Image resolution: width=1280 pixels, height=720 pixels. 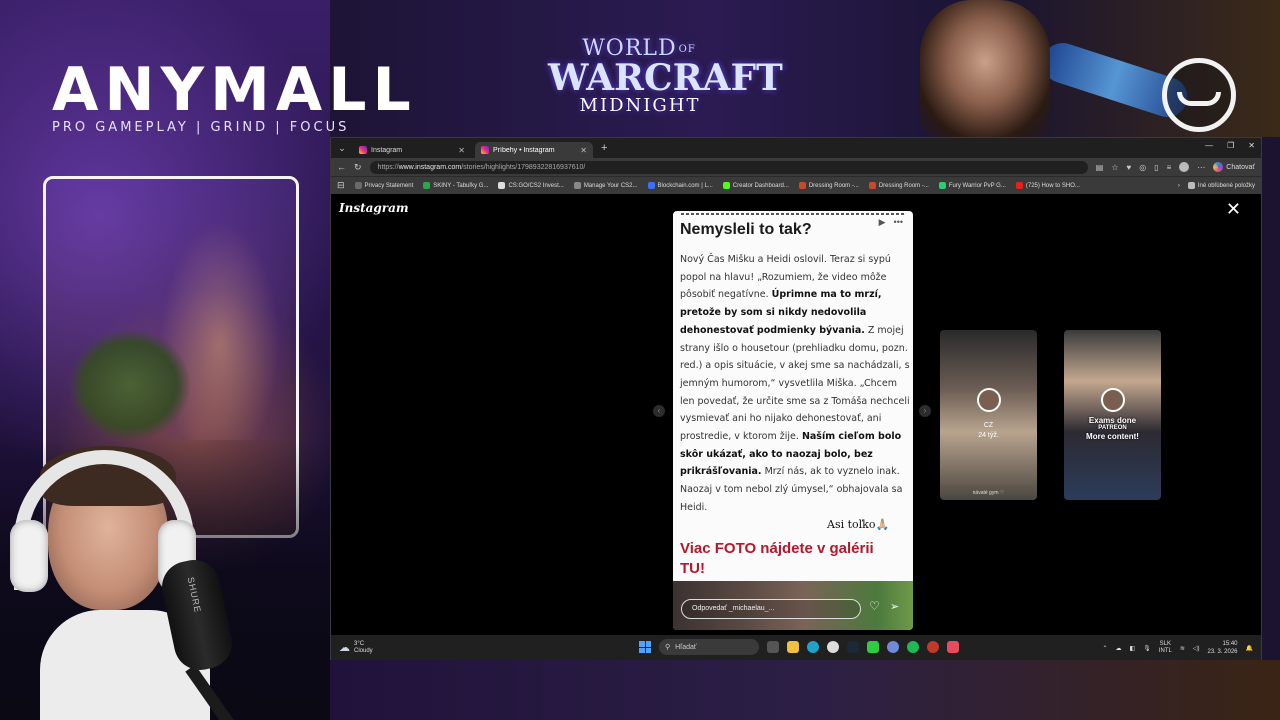 I want to click on story-caption: návaté gym ♡, so click(x=988, y=493).